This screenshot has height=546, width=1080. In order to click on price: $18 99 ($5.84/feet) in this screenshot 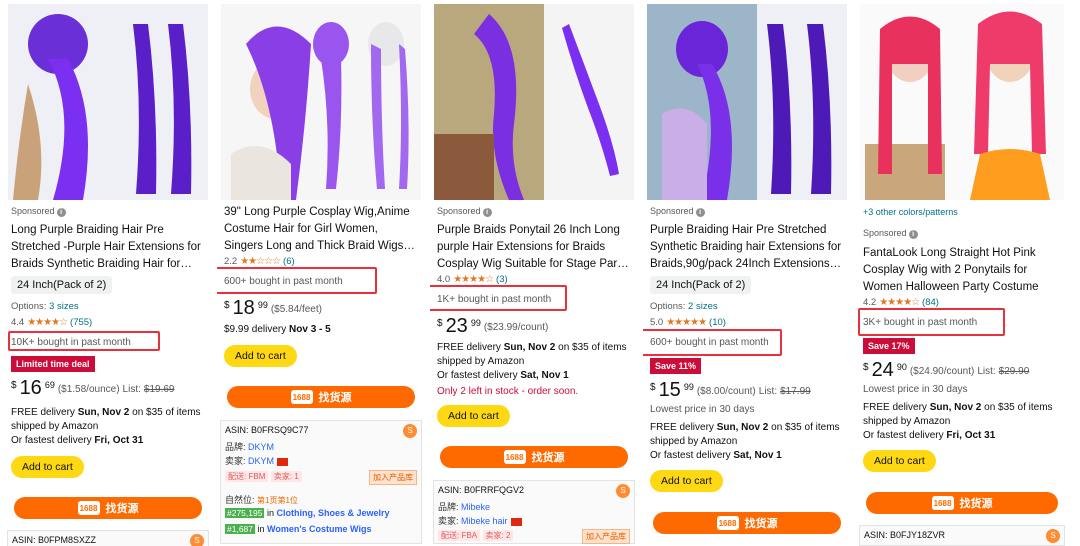, I will do `click(273, 308)`.